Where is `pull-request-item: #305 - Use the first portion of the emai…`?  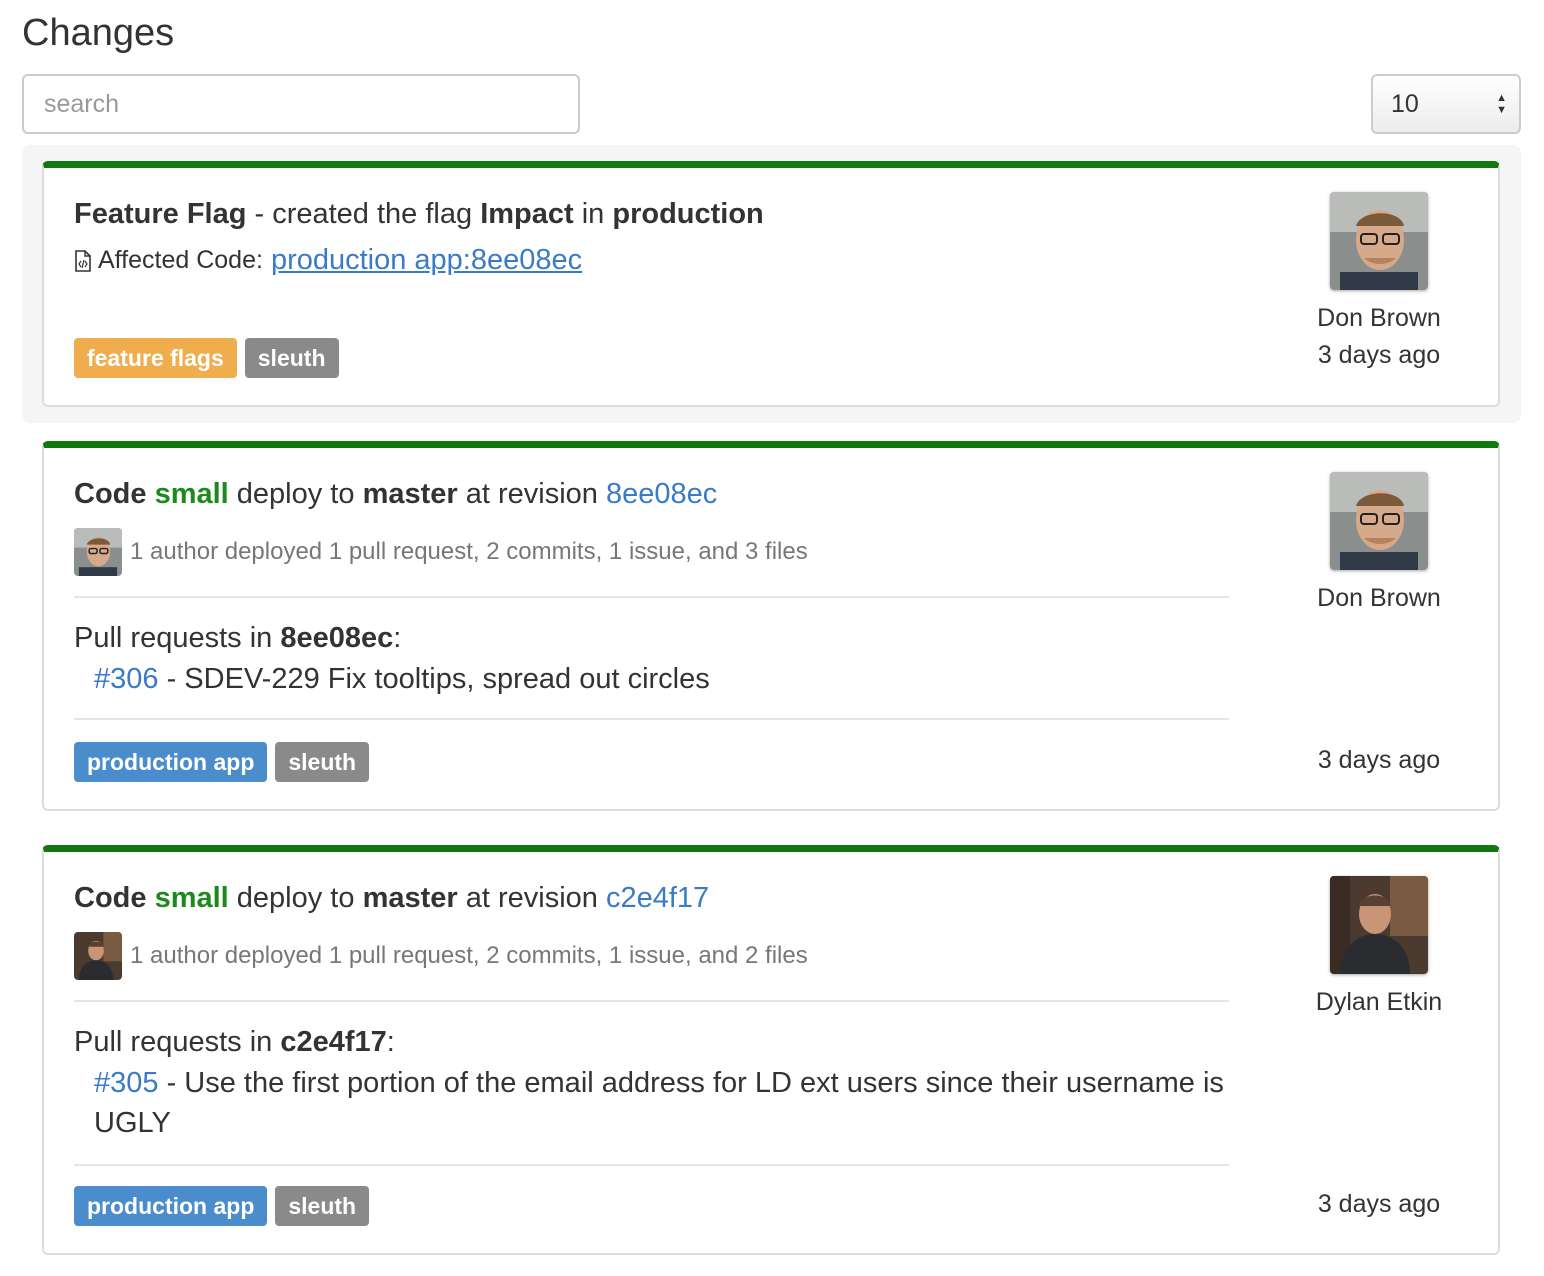
pull-request-item: #305 - Use the first portion of the emai… is located at coordinates (674, 1103).